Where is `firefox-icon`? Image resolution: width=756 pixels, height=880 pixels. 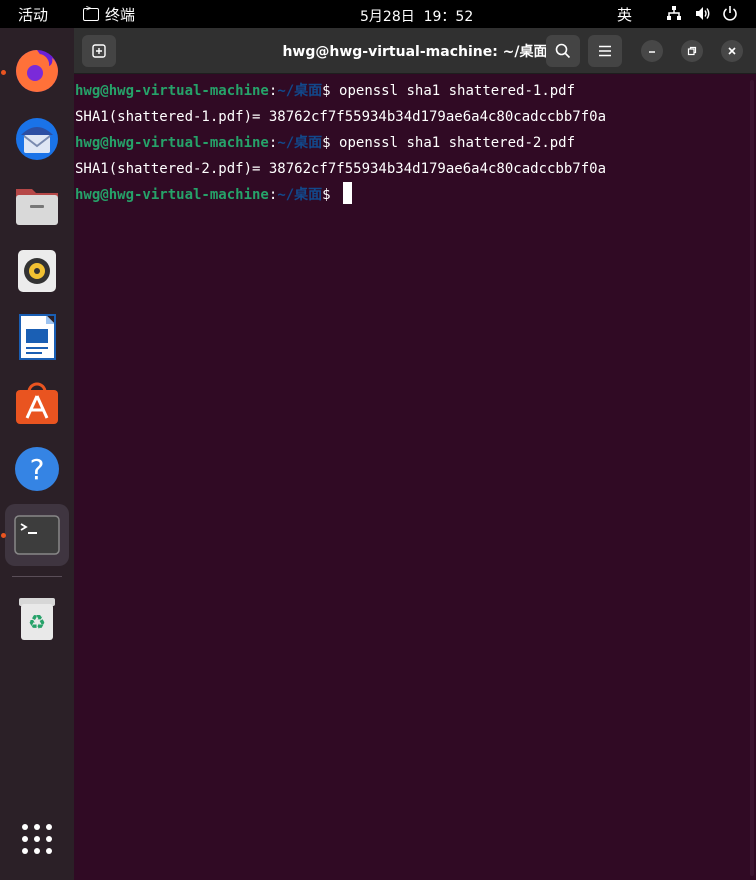
firefox-icon is located at coordinates (37, 71).